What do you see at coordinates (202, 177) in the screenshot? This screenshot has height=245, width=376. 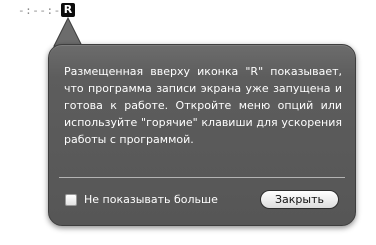 I see `divider` at bounding box center [202, 177].